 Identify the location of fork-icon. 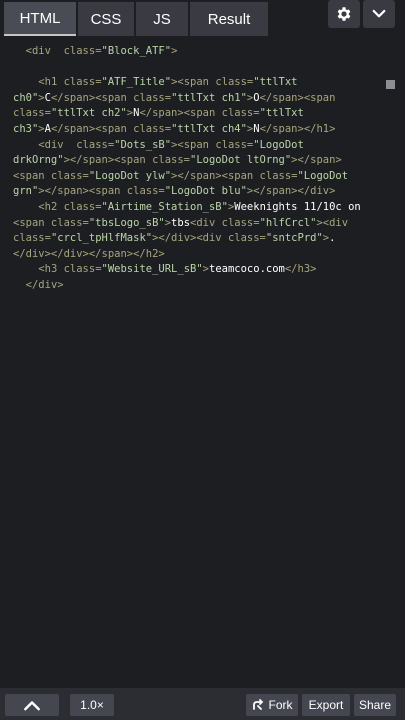
(257, 704).